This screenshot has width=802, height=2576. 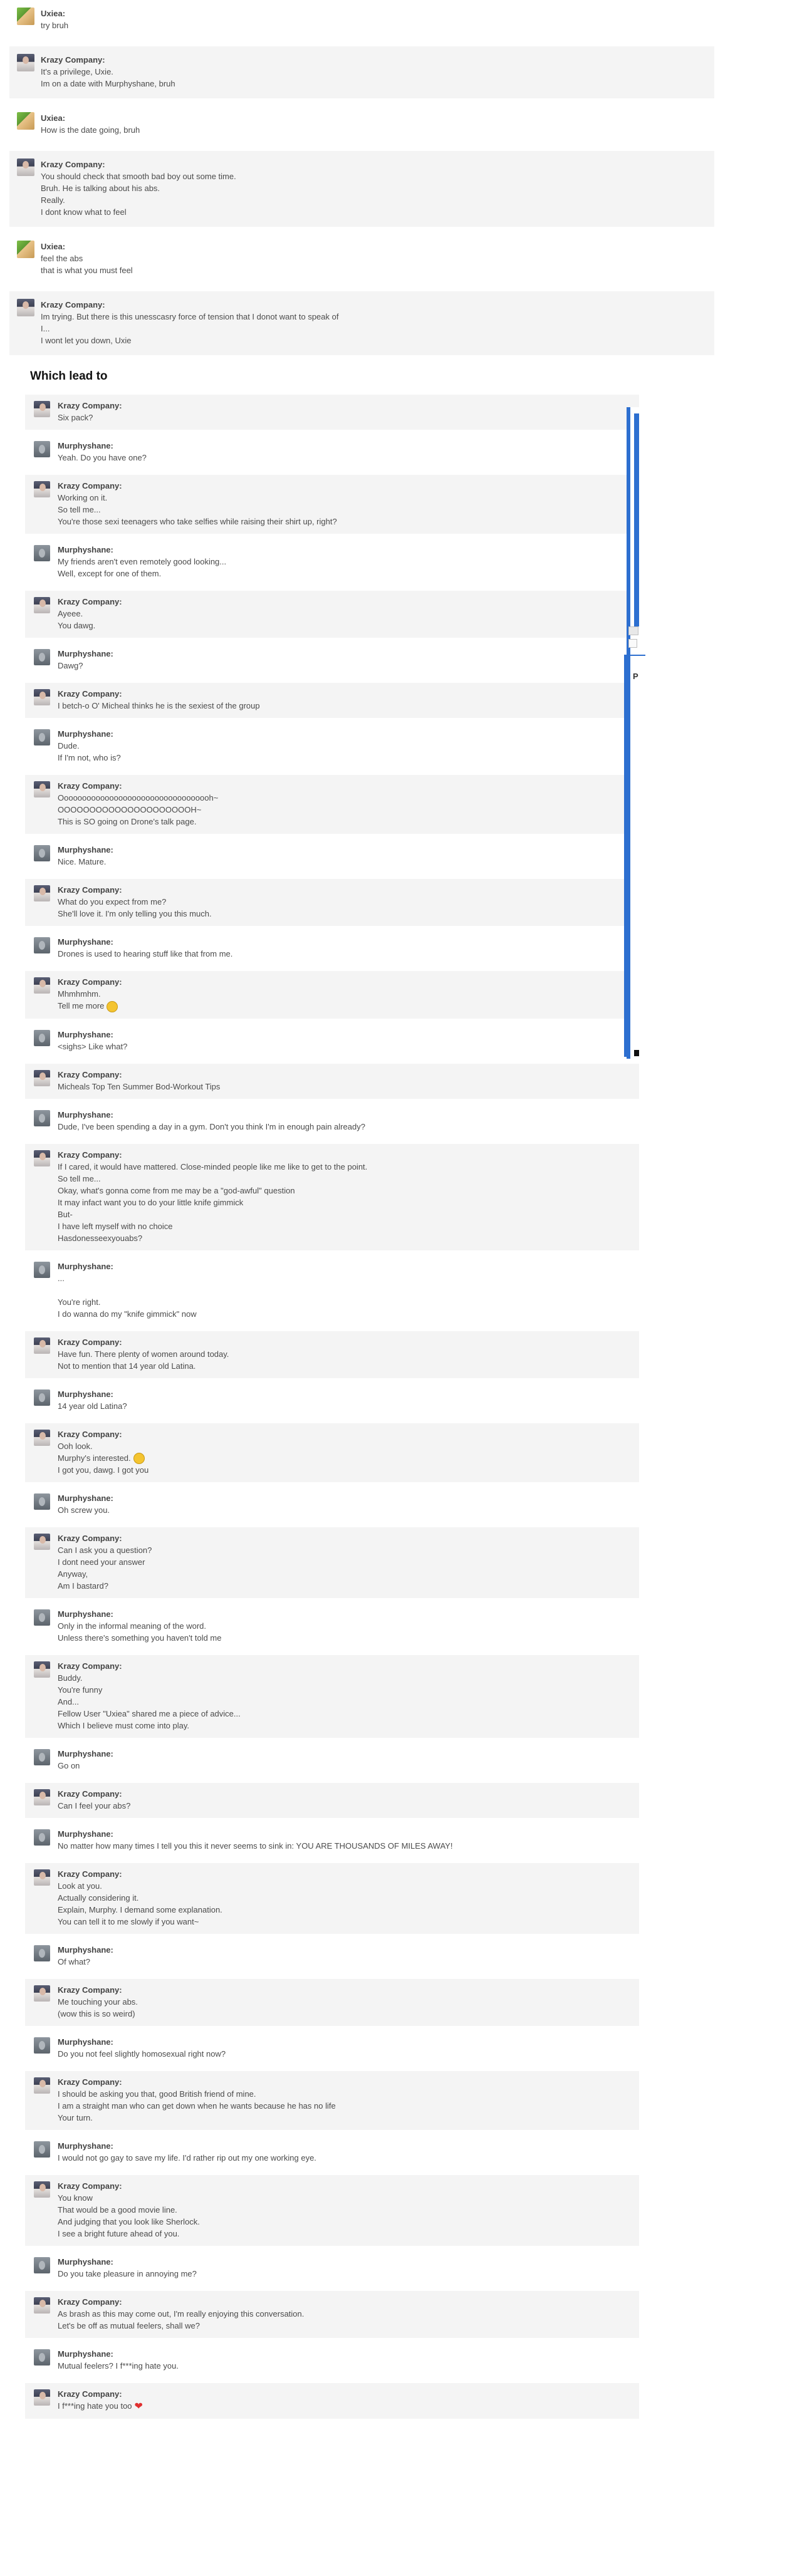 I want to click on message-text: What do you expect from me?, so click(x=112, y=901).